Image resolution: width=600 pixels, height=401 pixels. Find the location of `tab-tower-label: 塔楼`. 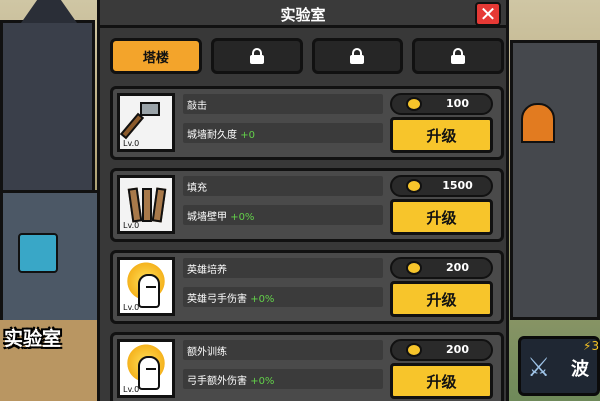

tab-tower-label: 塔楼 is located at coordinates (155, 58).